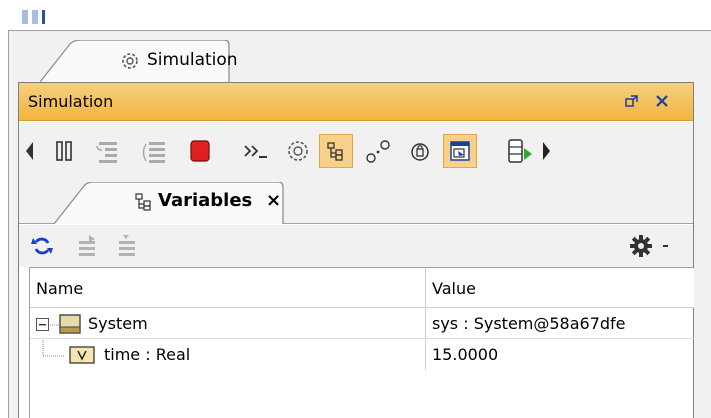  What do you see at coordinates (144, 204) in the screenshot?
I see `variables-tree-icon` at bounding box center [144, 204].